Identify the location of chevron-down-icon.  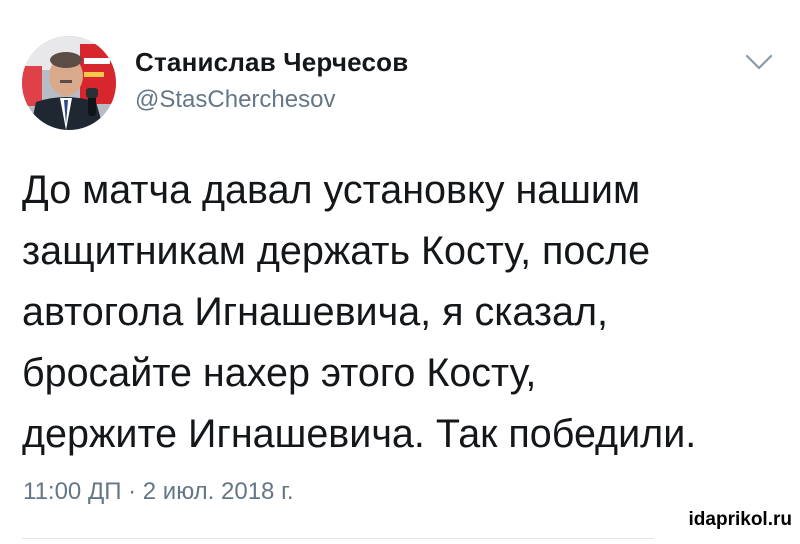
(759, 62).